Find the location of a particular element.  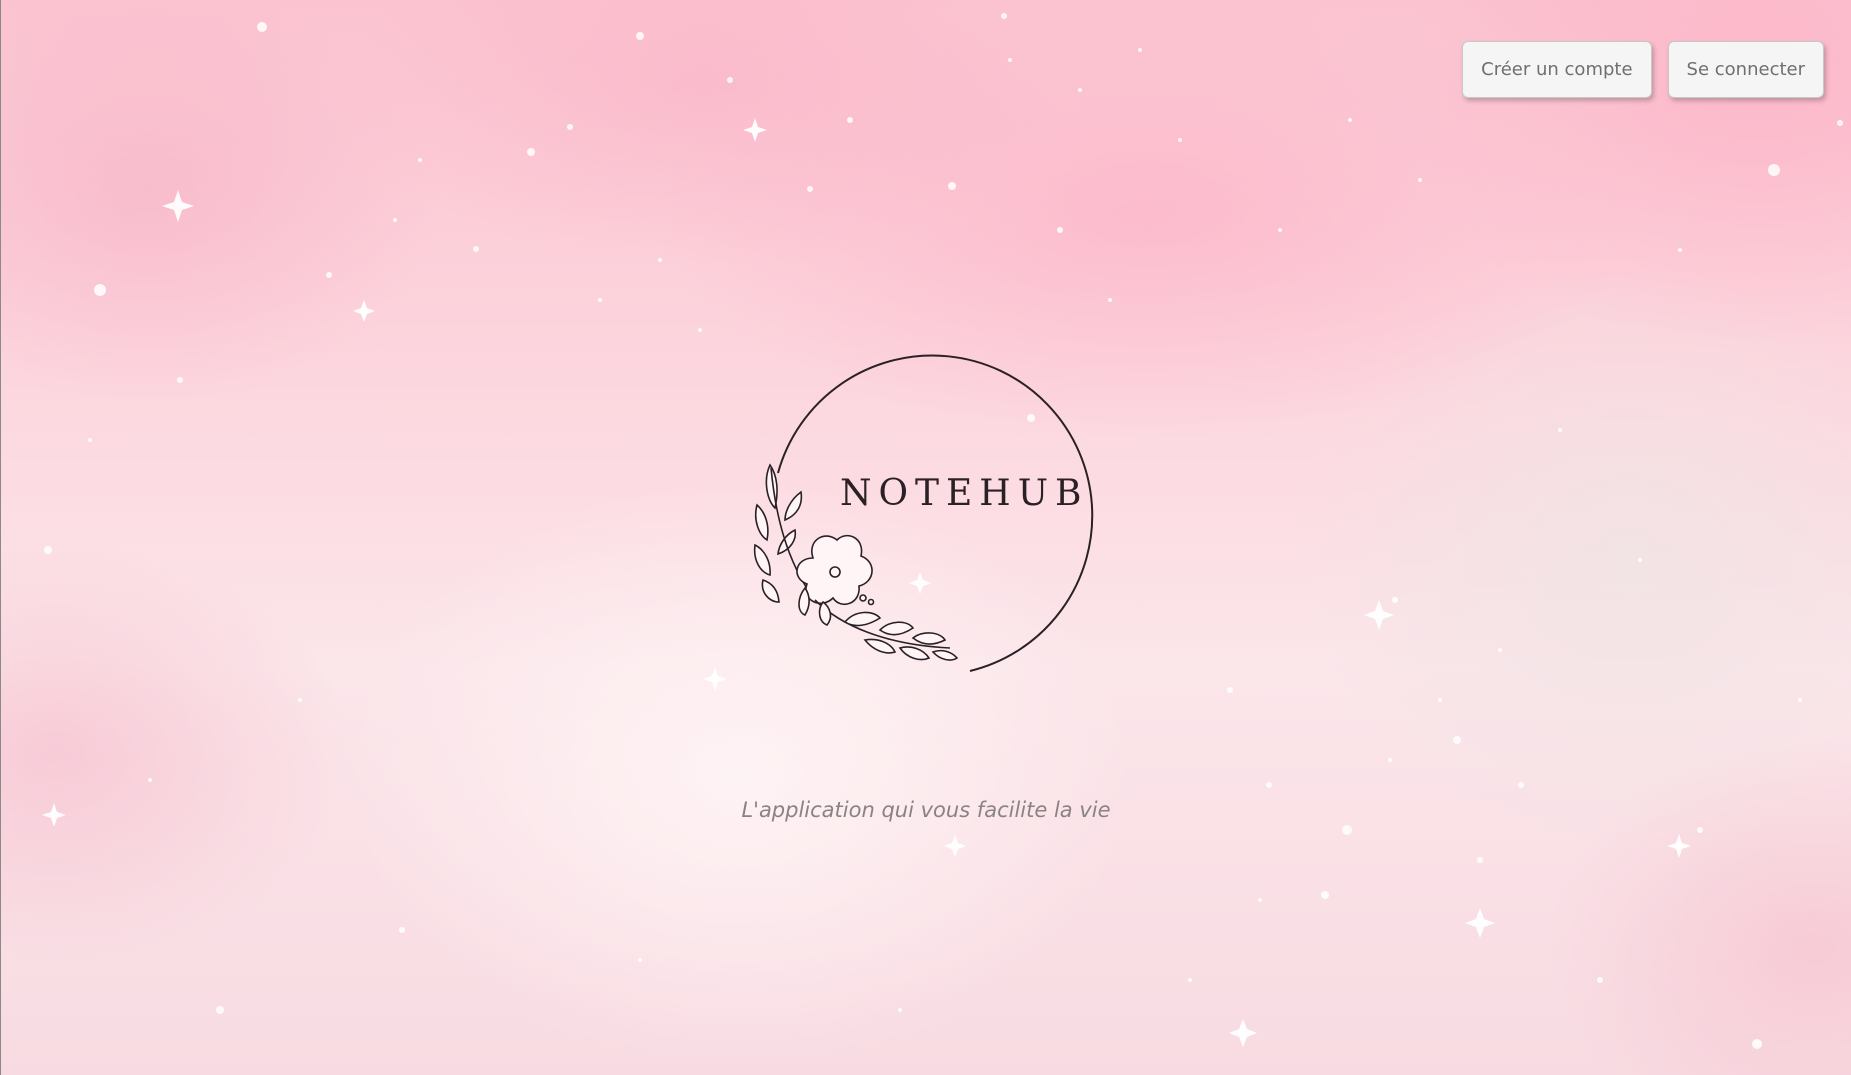

notehub-logo-wreath is located at coordinates (923, 513).